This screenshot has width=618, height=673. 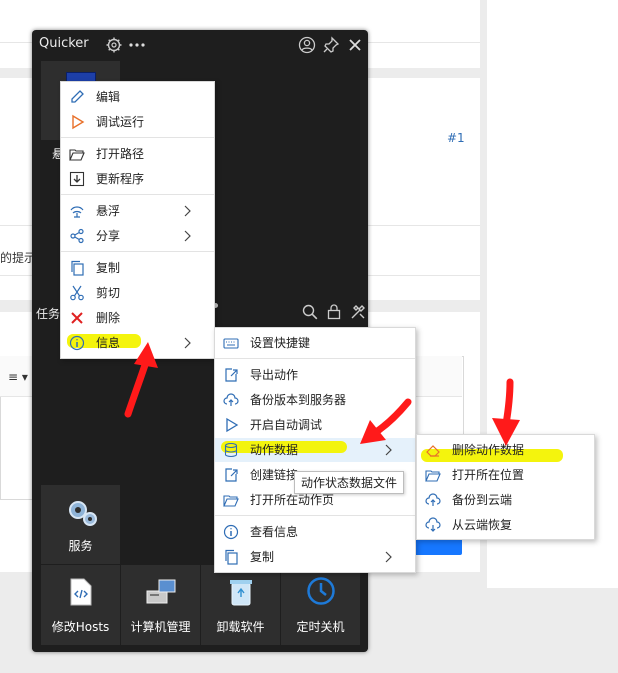 What do you see at coordinates (482, 525) in the screenshot?
I see `menu-item-label: 从云端恢复` at bounding box center [482, 525].